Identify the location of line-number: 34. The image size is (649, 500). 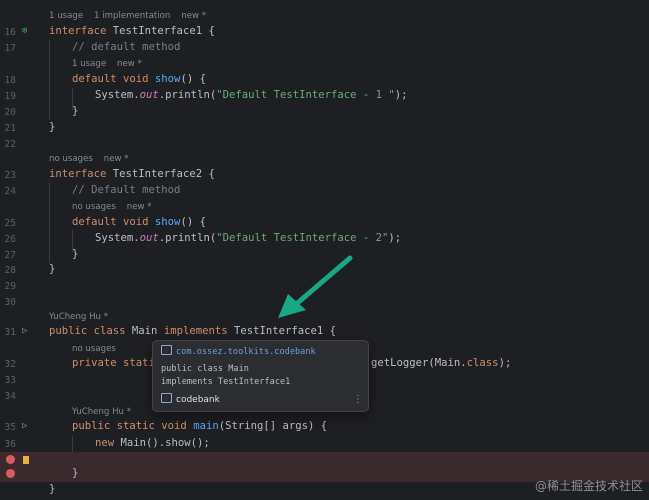
(10, 396).